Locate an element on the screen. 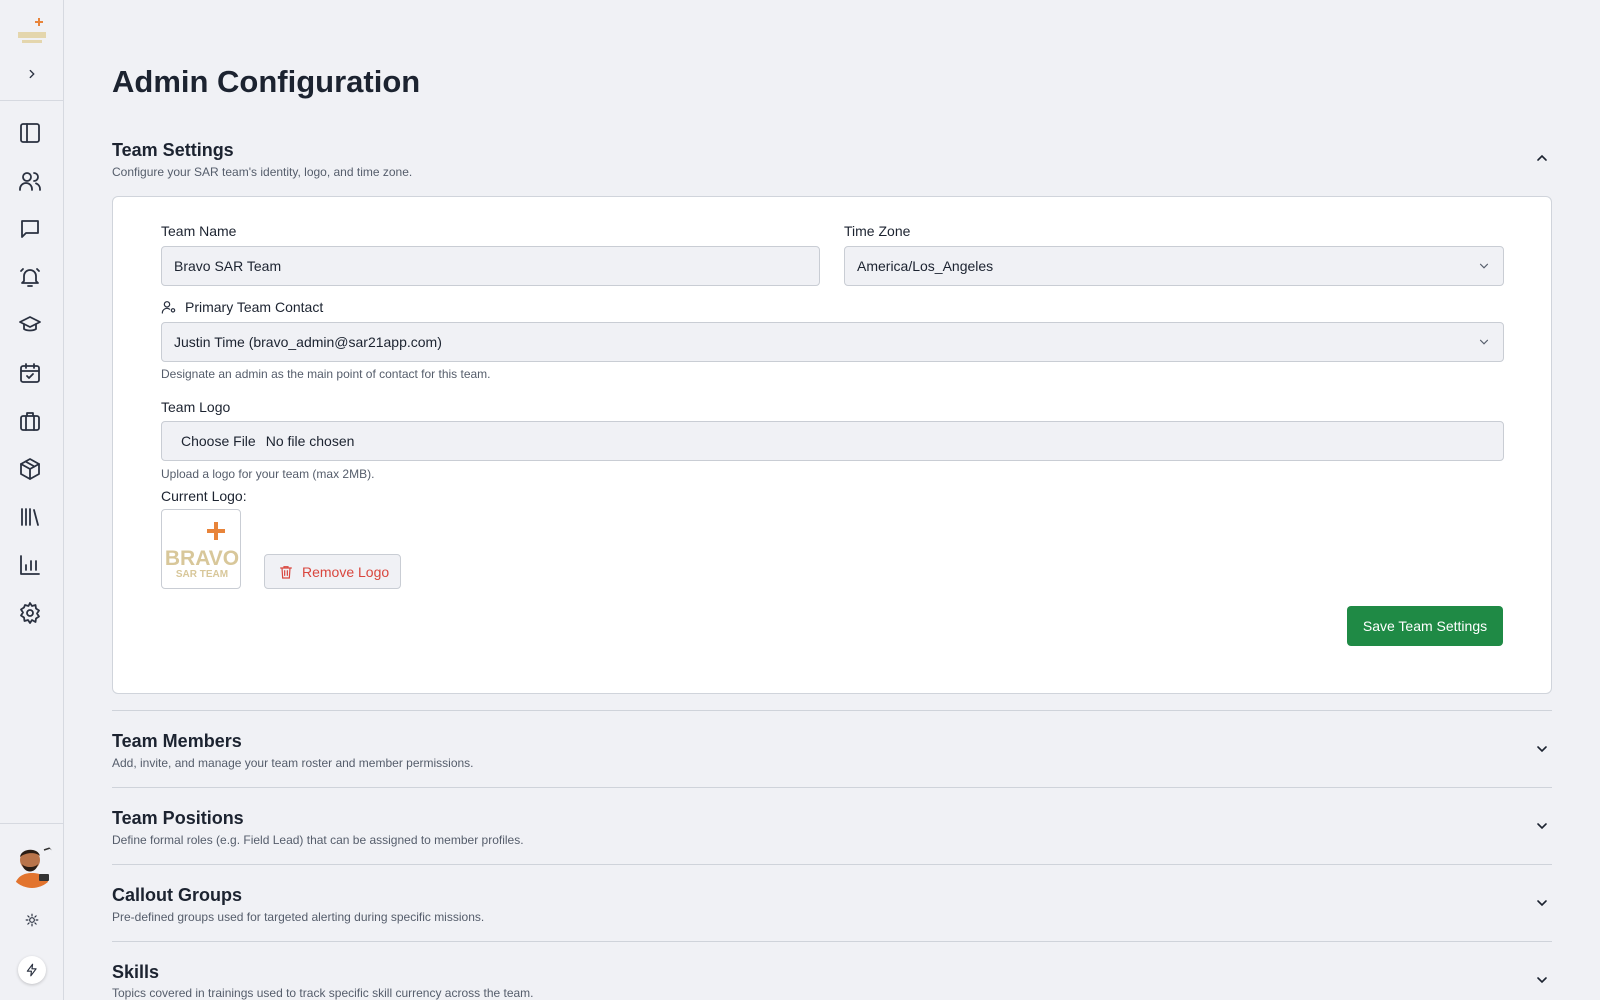 Image resolution: width=1600 pixels, height=1000 pixels. choose-file-button: Choose File is located at coordinates (218, 441).